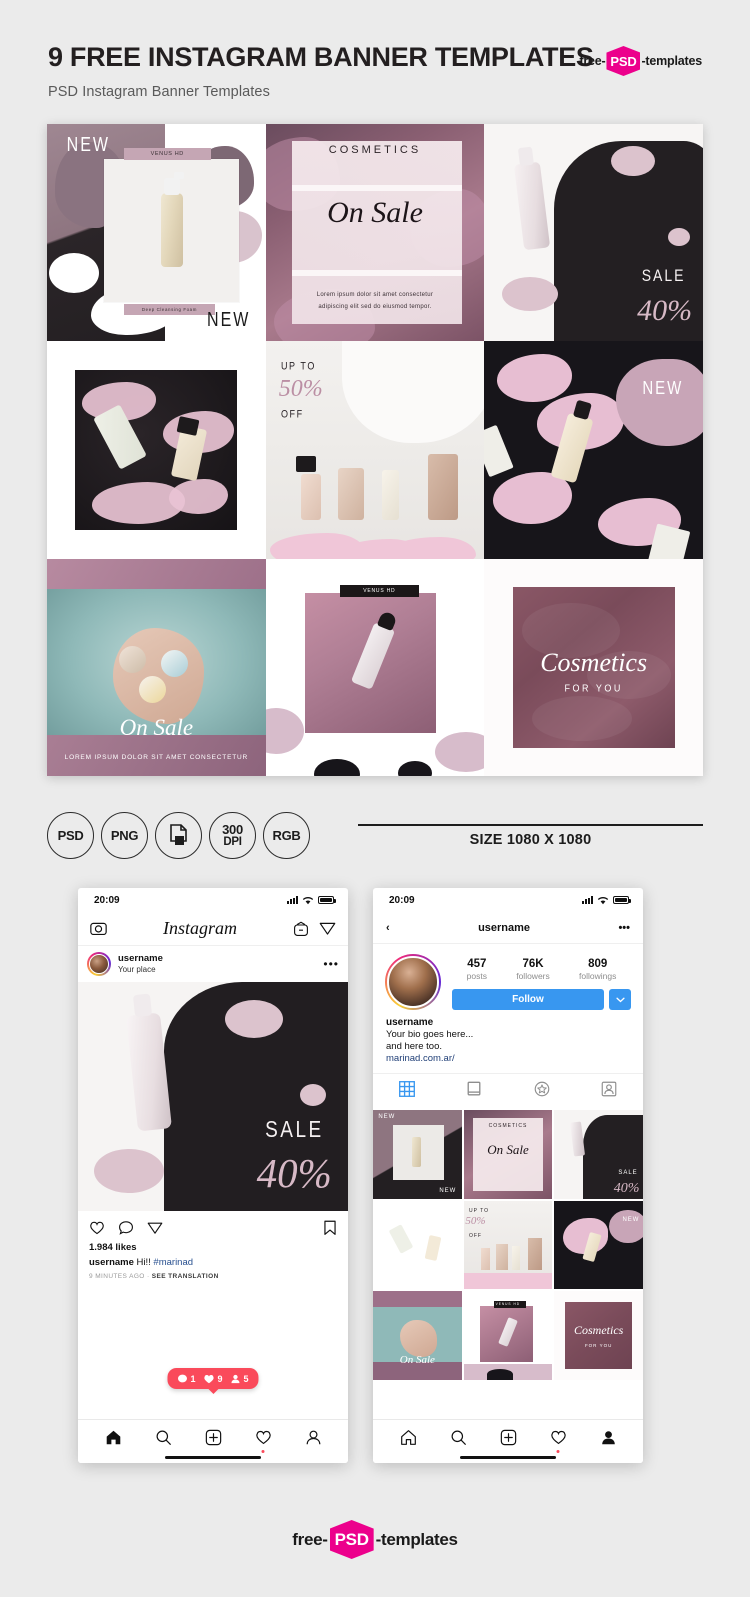 This screenshot has width=750, height=1597. I want to click on tab-saved, so click(542, 1091).